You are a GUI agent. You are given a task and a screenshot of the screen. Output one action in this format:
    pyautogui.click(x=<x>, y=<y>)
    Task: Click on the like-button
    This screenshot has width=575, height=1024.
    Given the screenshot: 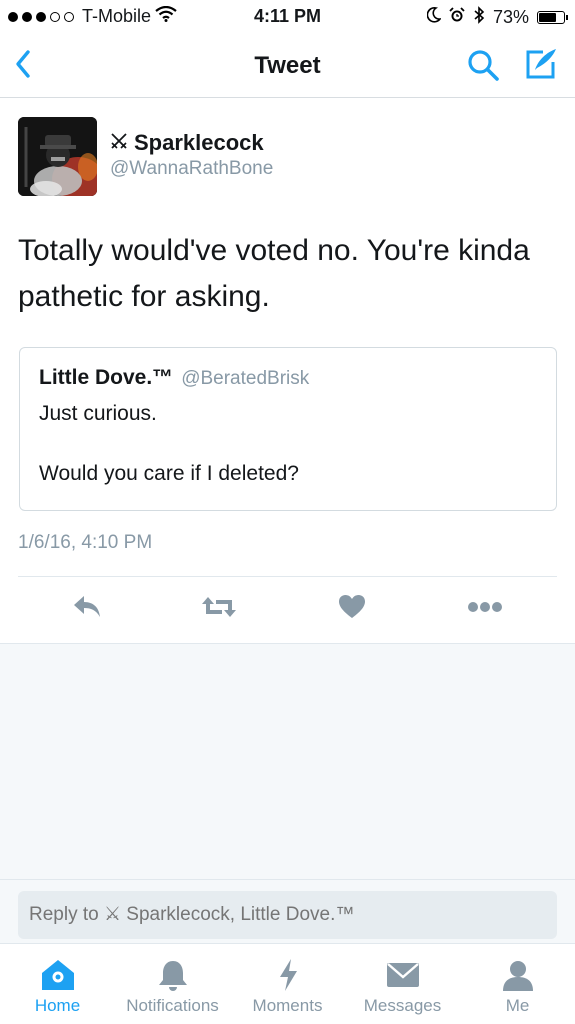 What is the action you would take?
    pyautogui.click(x=352, y=609)
    